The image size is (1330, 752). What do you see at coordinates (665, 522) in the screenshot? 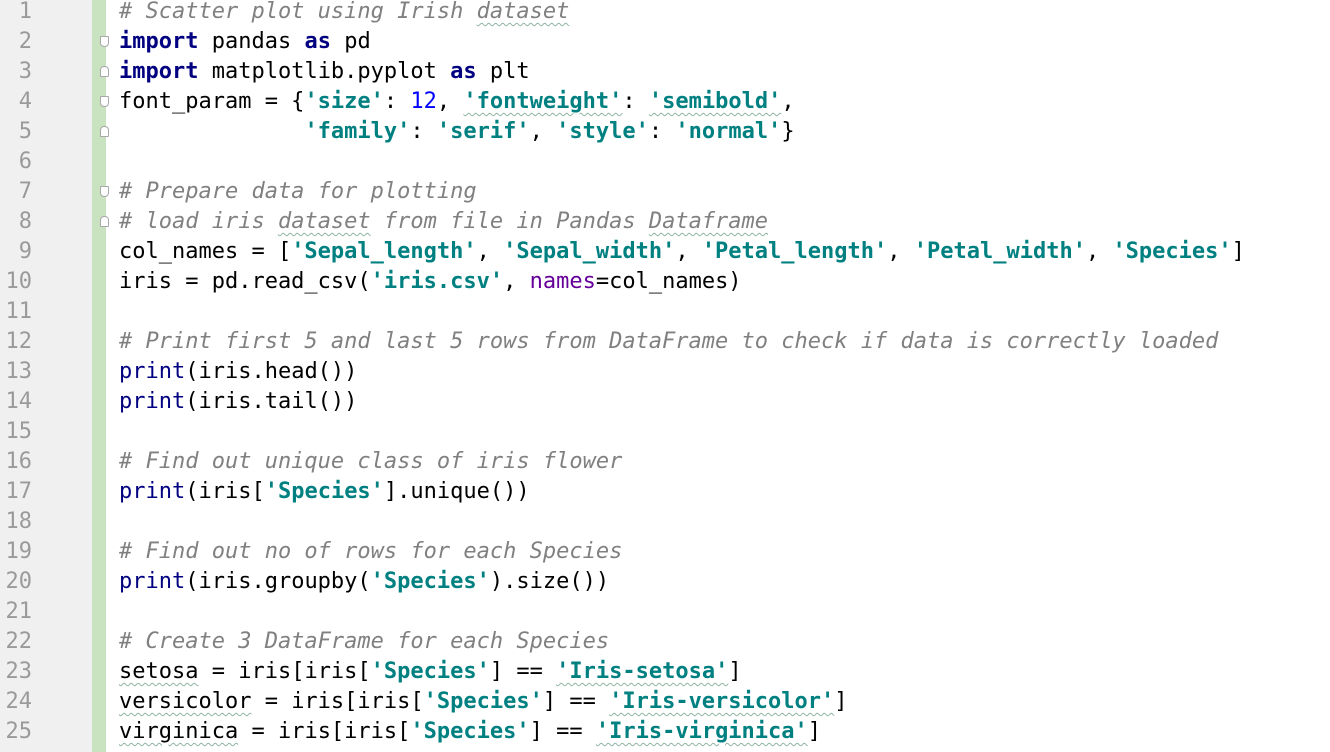
I see `code-line: 18` at bounding box center [665, 522].